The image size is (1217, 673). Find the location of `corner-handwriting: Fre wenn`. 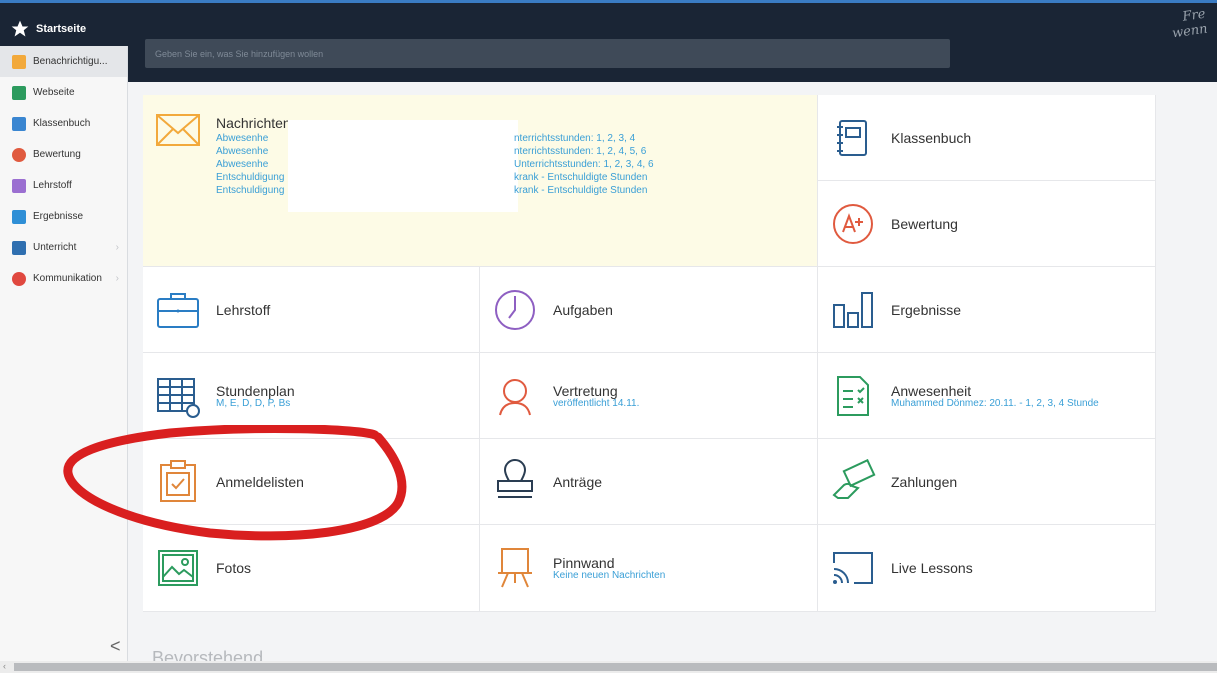

corner-handwriting: Fre wenn is located at coordinates (1189, 24).